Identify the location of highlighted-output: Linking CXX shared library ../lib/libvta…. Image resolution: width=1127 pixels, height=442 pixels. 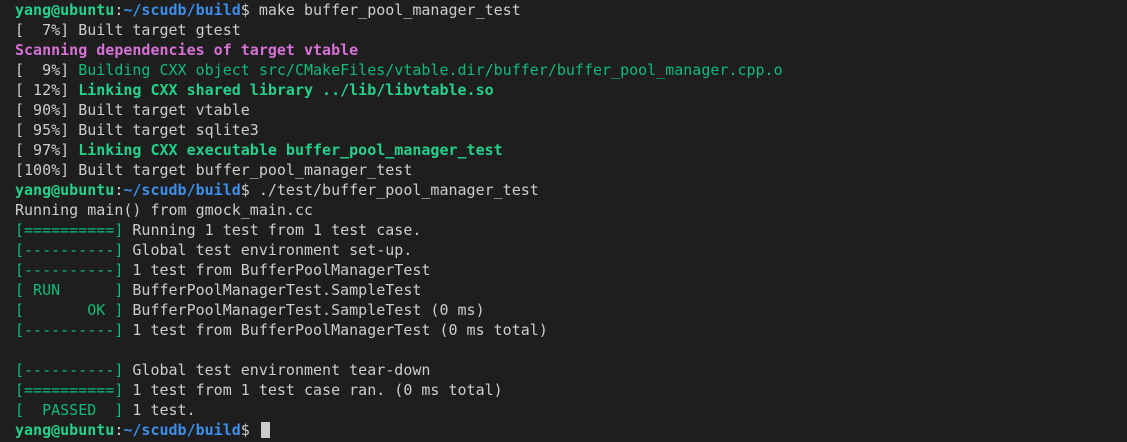
(286, 90).